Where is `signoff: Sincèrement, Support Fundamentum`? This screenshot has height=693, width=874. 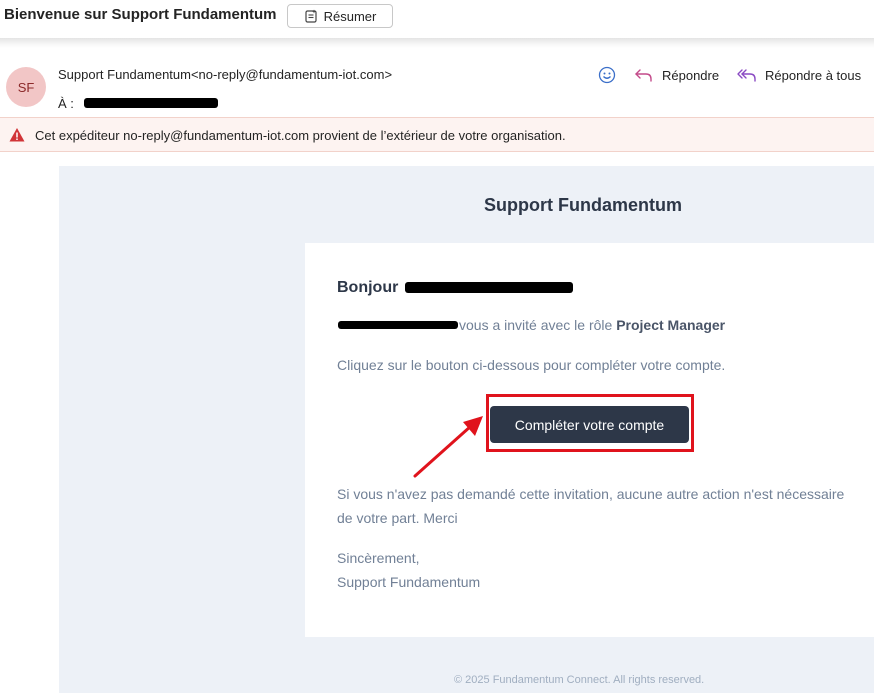 signoff: Sincèrement, Support Fundamentum is located at coordinates (408, 570).